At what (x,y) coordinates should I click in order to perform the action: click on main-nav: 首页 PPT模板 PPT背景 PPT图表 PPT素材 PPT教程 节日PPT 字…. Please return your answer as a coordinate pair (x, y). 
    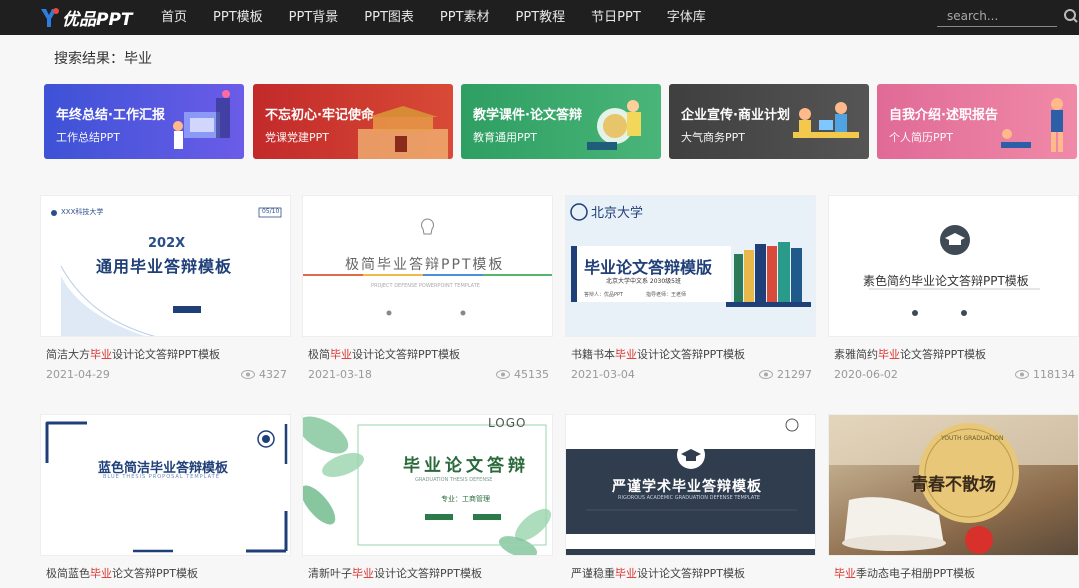
    Looking at the image, I should click on (433, 17).